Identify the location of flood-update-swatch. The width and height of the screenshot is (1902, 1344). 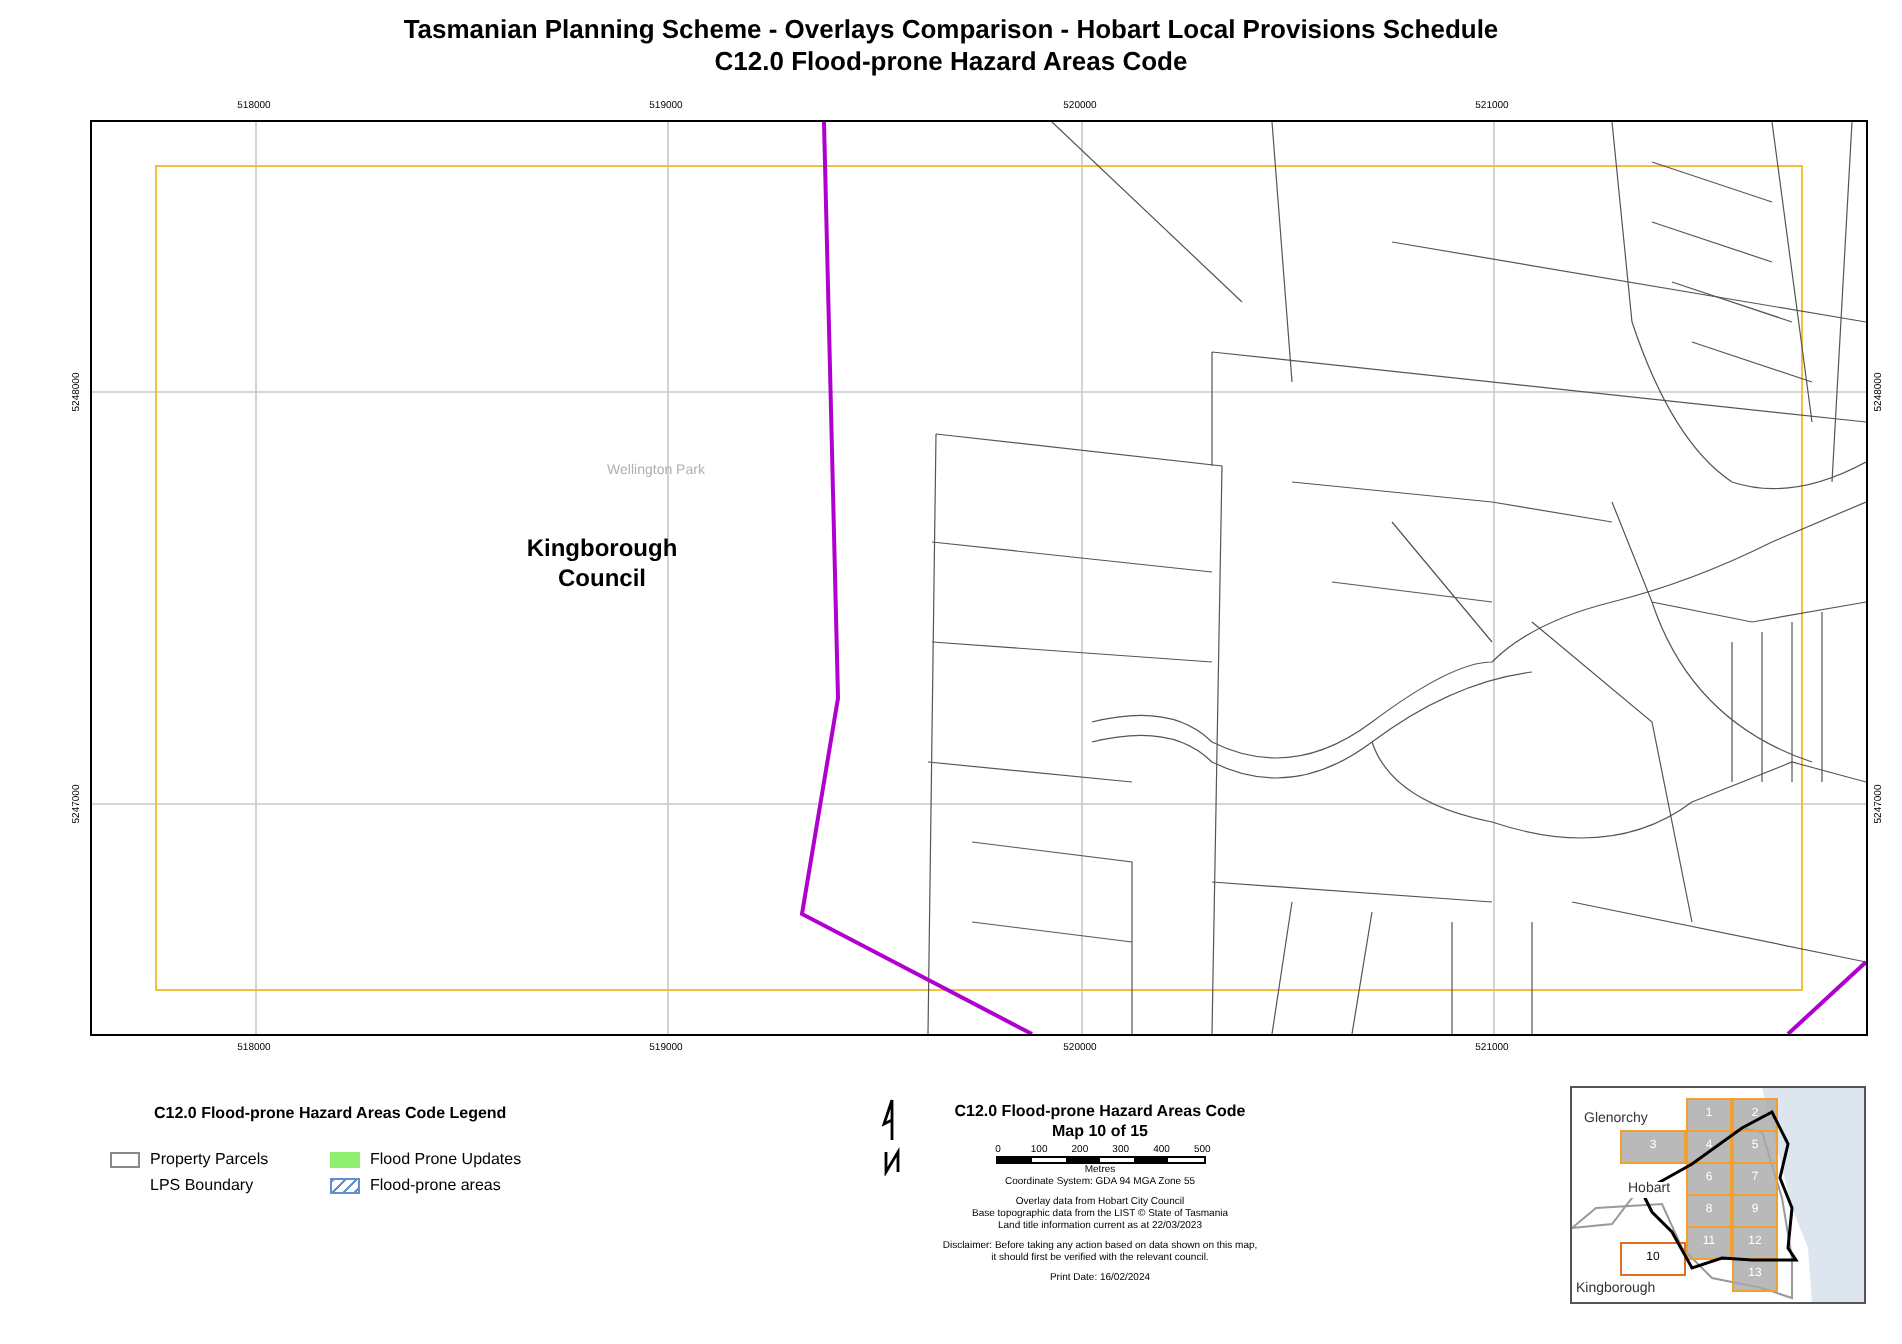
(345, 1160).